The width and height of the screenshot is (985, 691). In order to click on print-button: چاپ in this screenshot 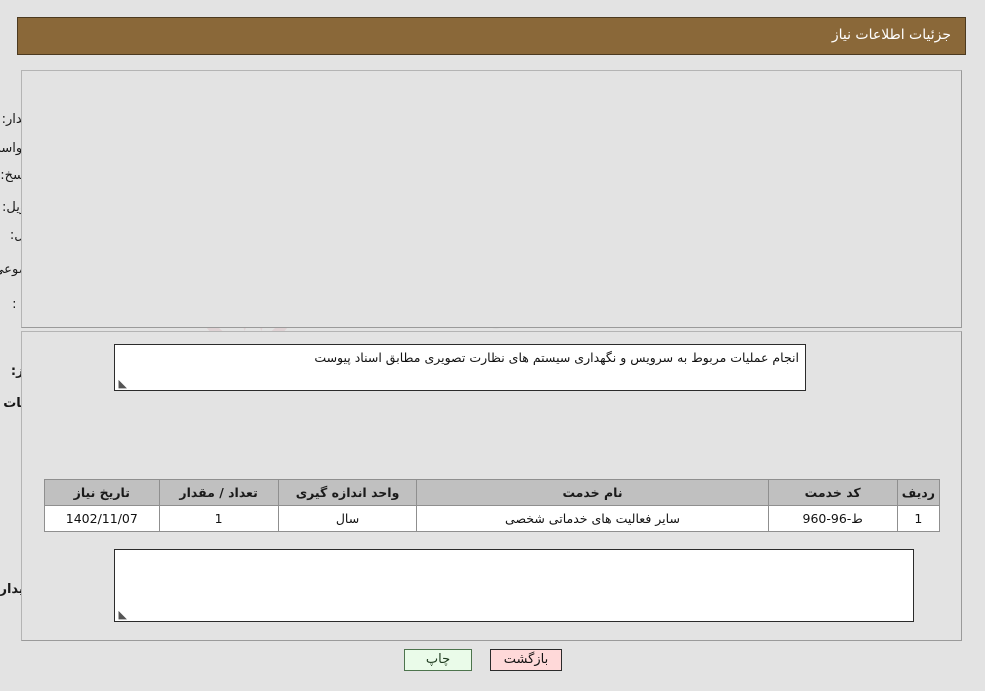, I will do `click(439, 660)`.